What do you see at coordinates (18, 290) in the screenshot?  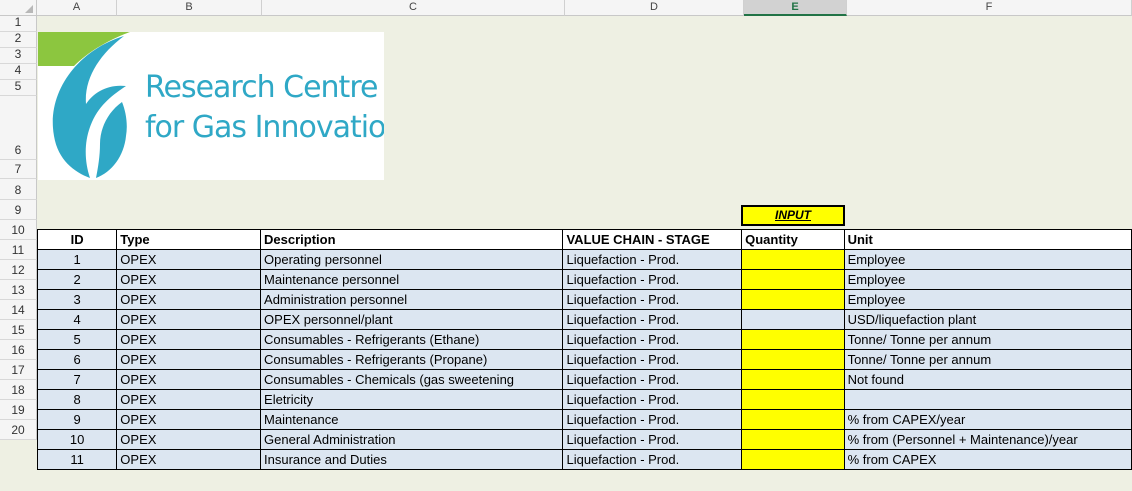 I see `row-header-13: 13` at bounding box center [18, 290].